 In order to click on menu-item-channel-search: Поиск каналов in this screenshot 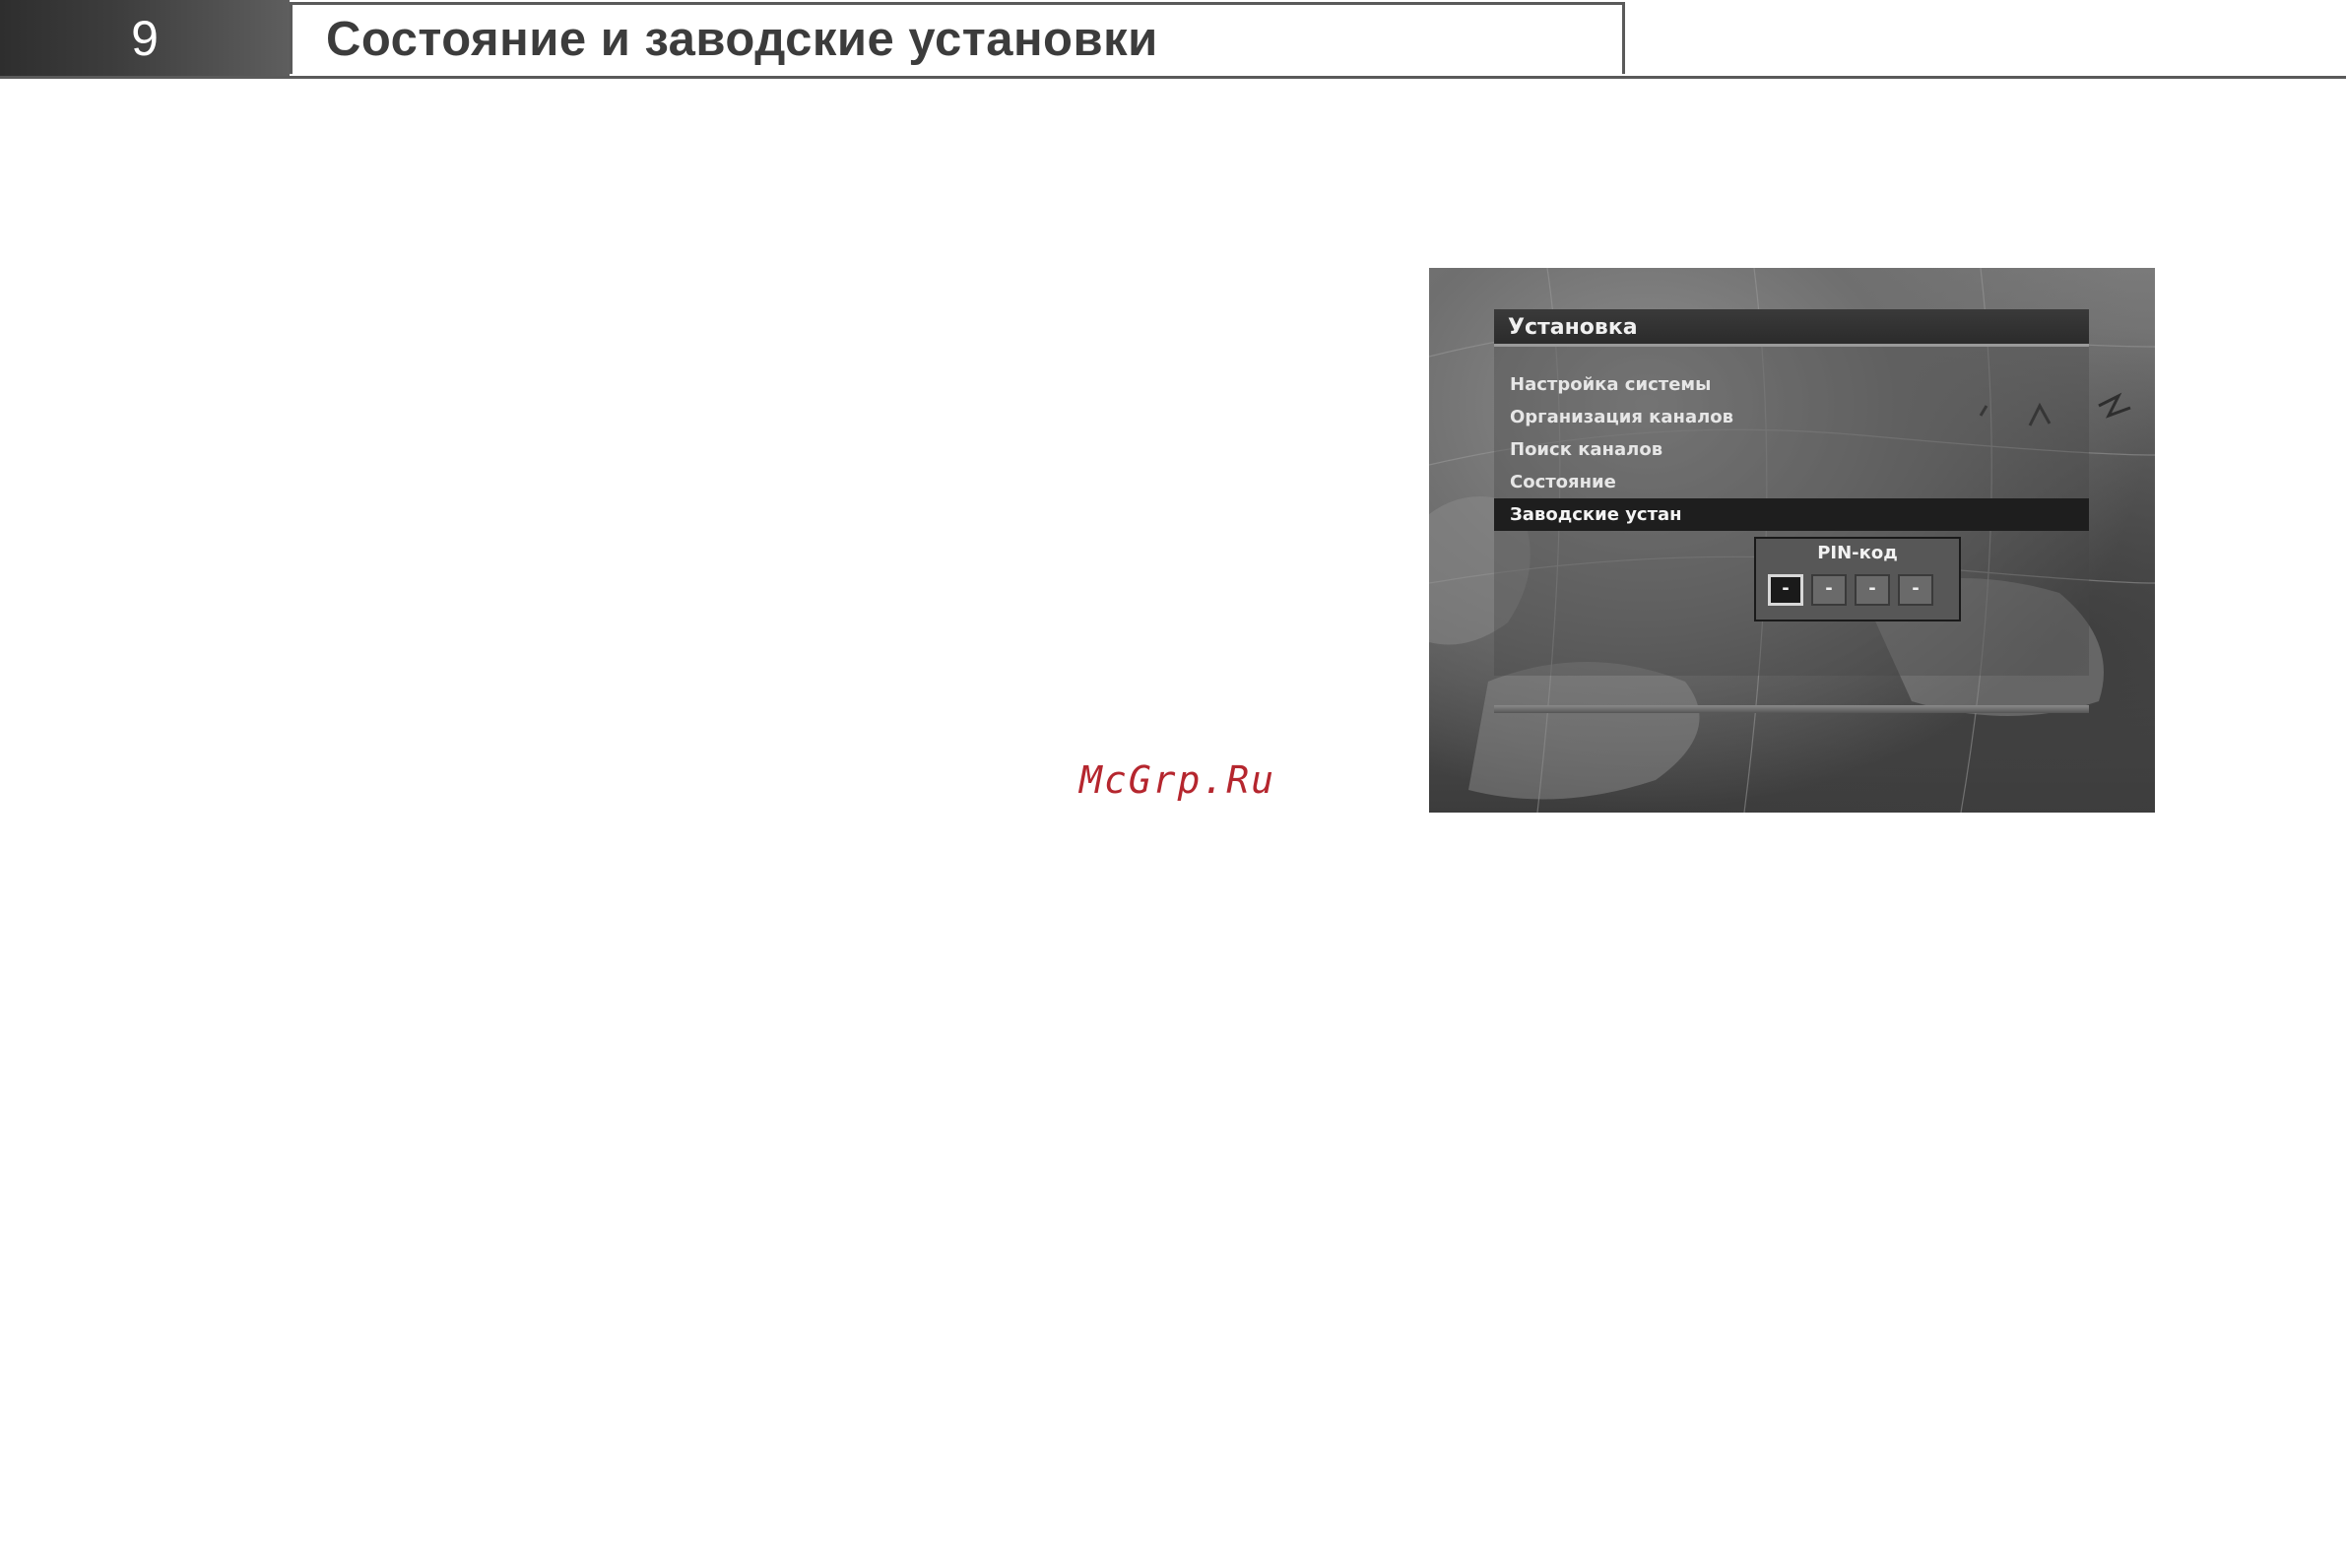, I will do `click(1792, 450)`.